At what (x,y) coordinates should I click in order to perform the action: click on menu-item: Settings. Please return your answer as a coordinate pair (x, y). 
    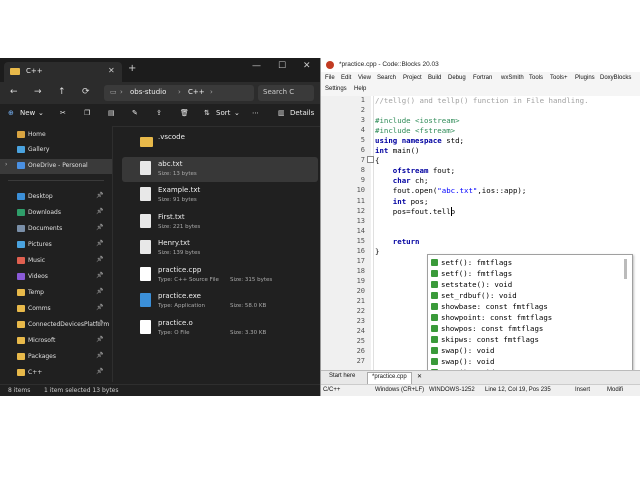
    Looking at the image, I should click on (336, 89).